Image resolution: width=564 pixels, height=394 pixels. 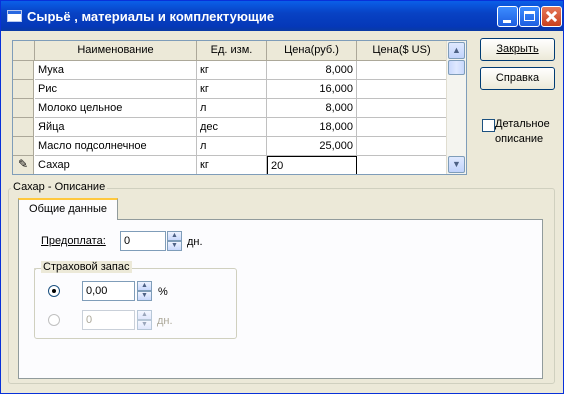 I want to click on window-title: Сырьё , материалы и комплектующие, so click(x=151, y=16).